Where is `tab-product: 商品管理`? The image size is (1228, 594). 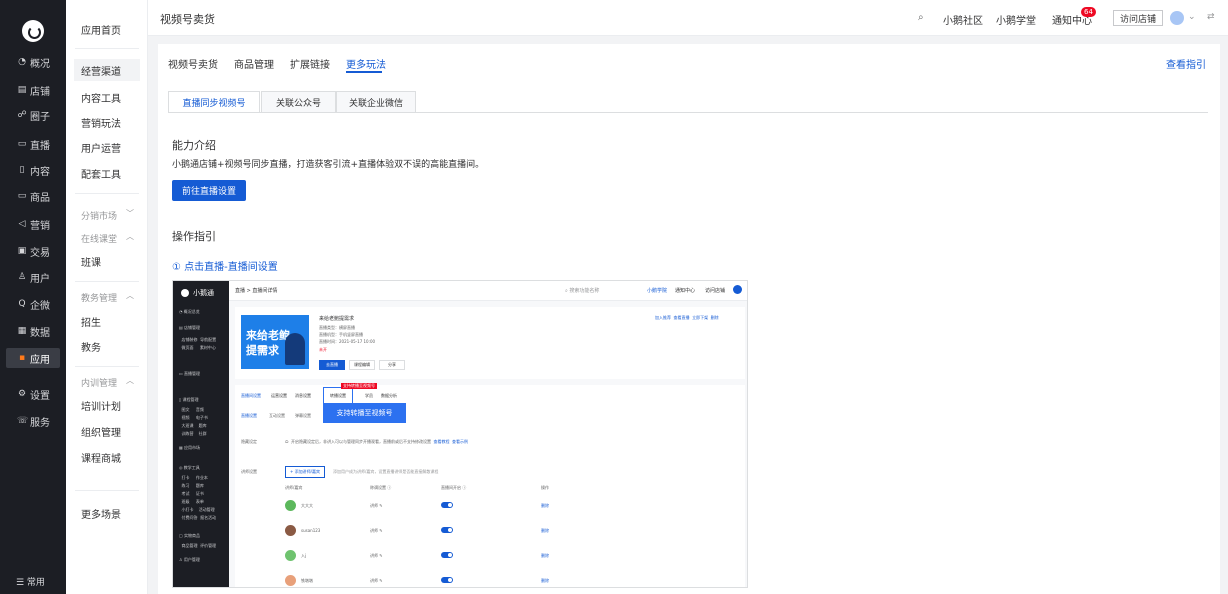 tab-product: 商品管理 is located at coordinates (254, 63).